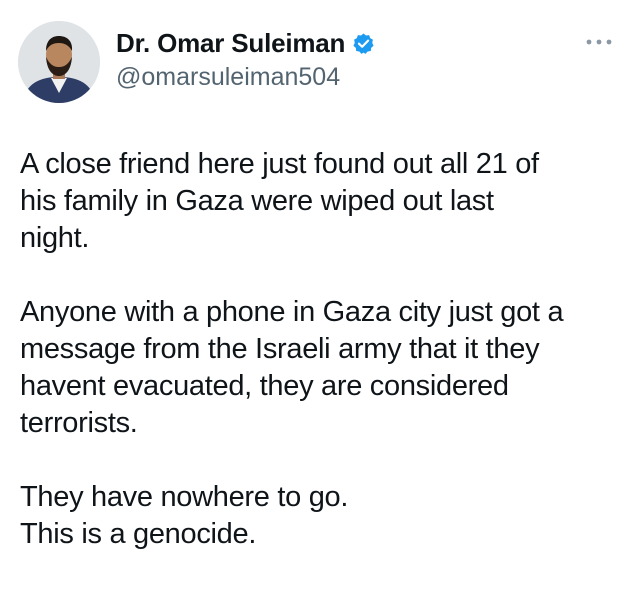 The height and width of the screenshot is (600, 630). What do you see at coordinates (184, 497) in the screenshot?
I see `tweet-line: They have nowhere to go.` at bounding box center [184, 497].